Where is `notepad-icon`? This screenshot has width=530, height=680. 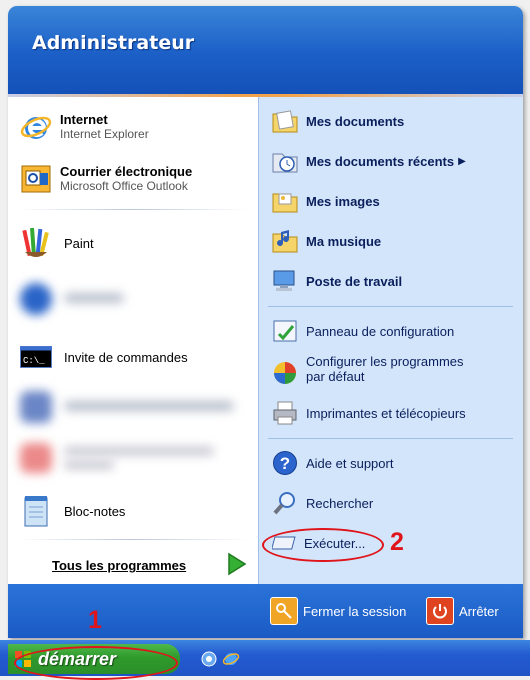 notepad-icon is located at coordinates (36, 511).